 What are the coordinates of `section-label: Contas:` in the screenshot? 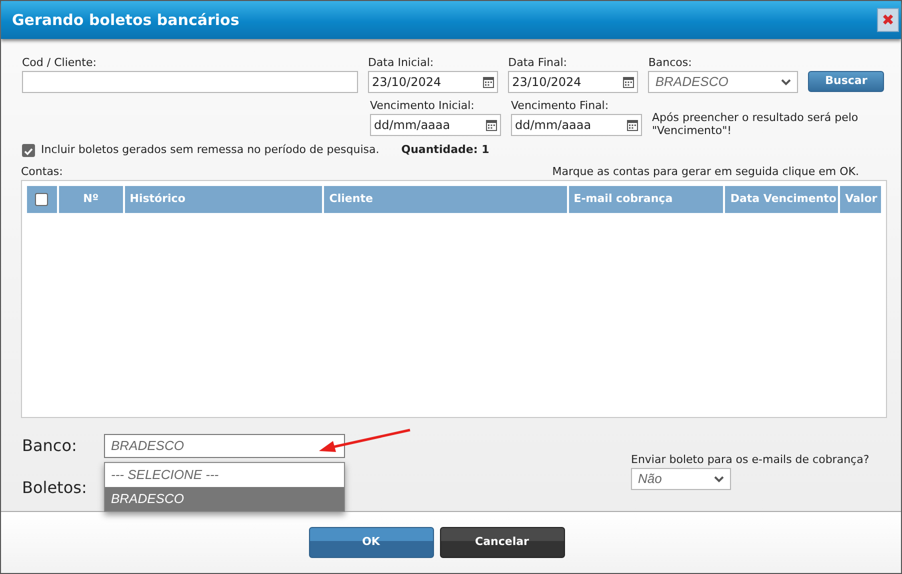 It's located at (42, 171).